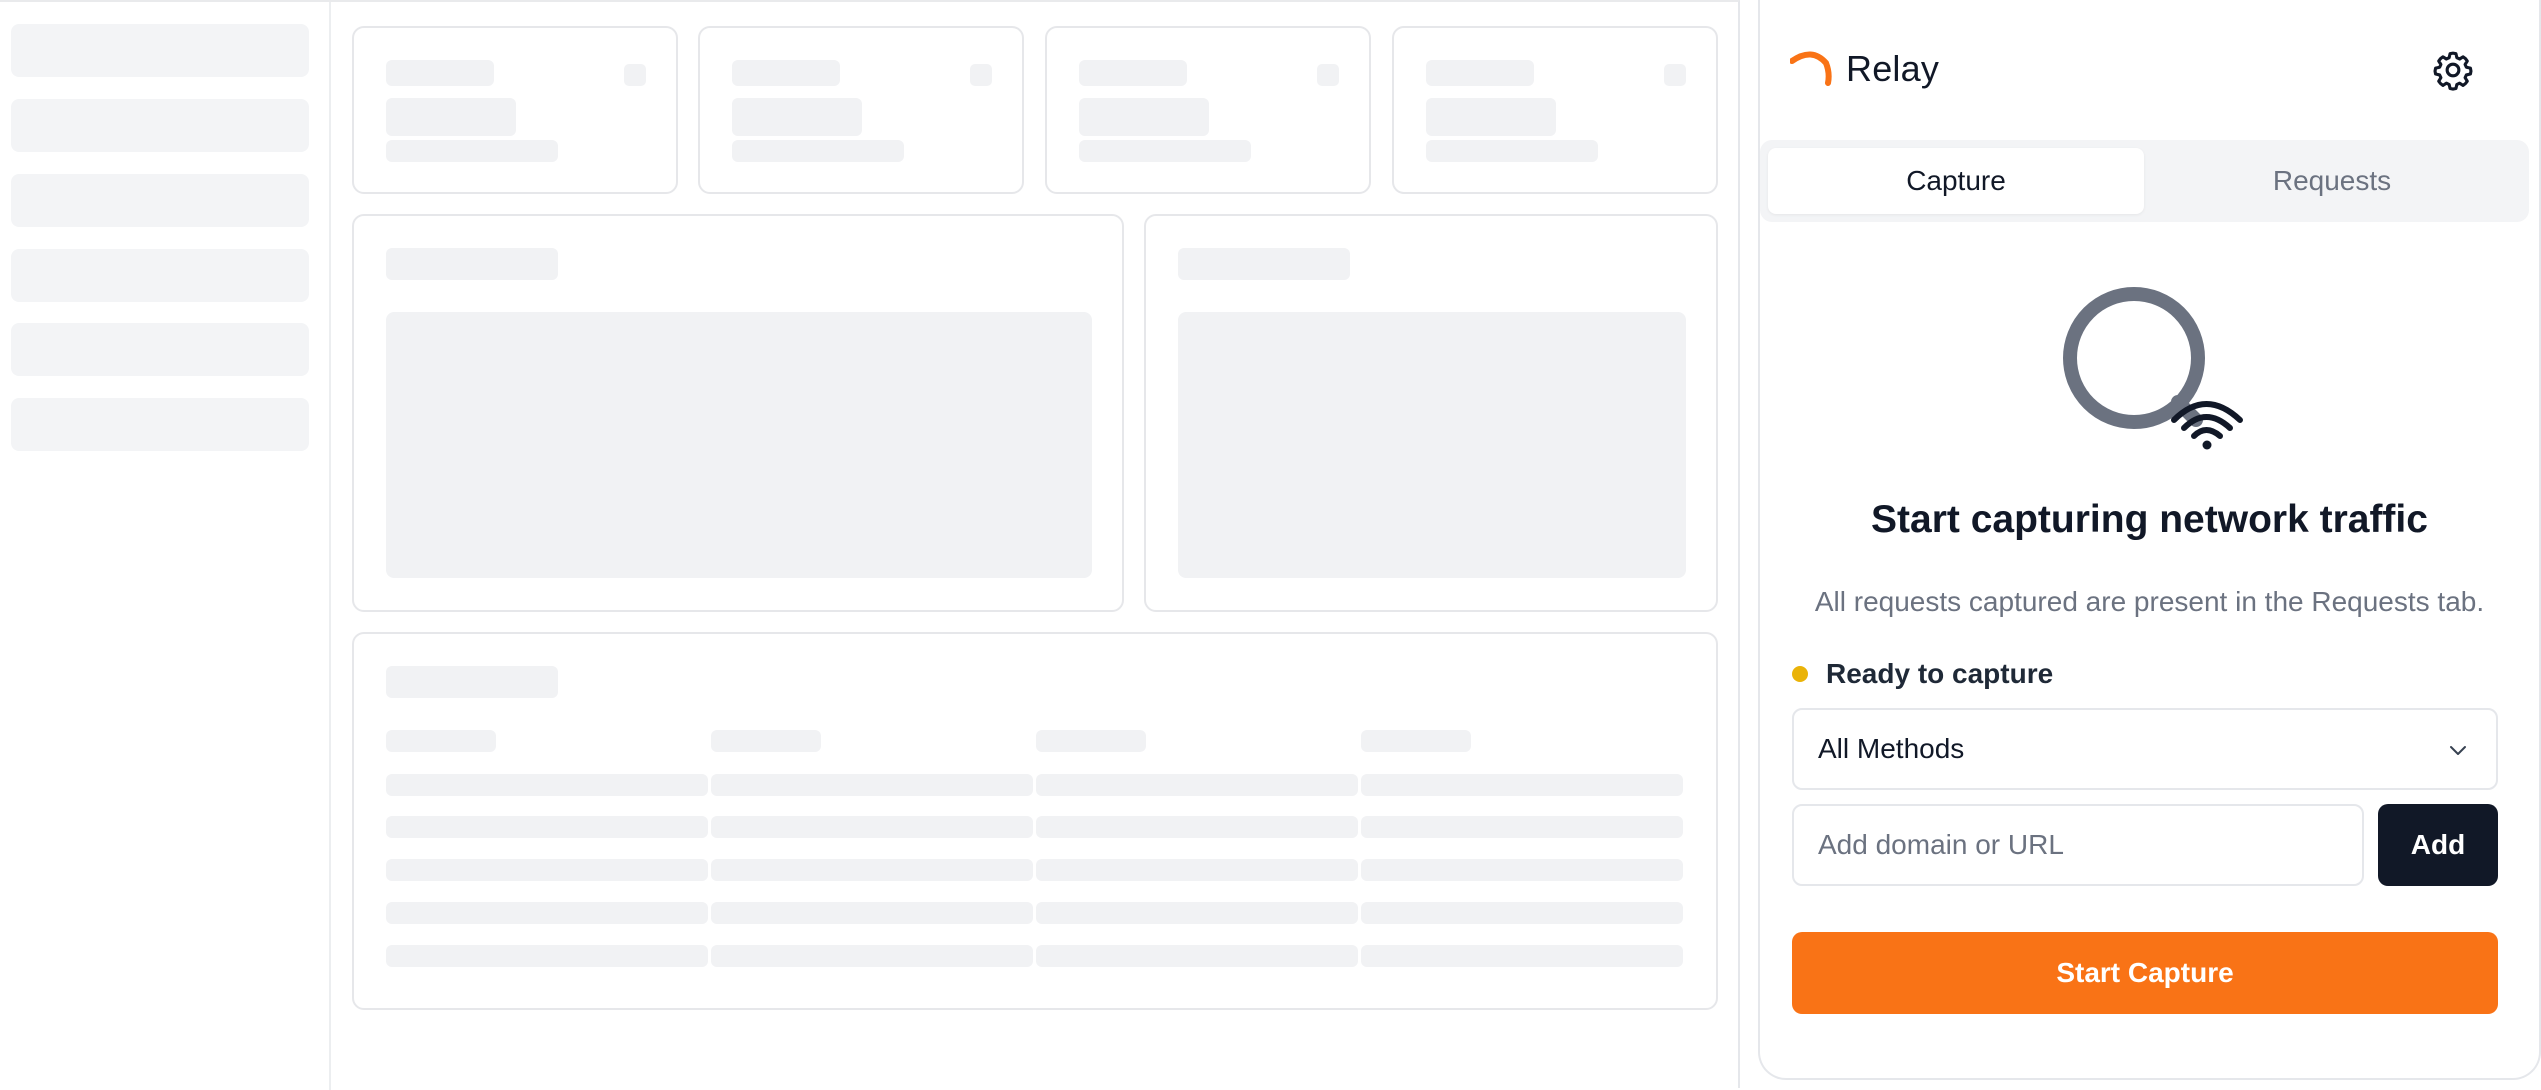 The image size is (2541, 1090). What do you see at coordinates (1956, 181) in the screenshot?
I see `tab-capture: Capture` at bounding box center [1956, 181].